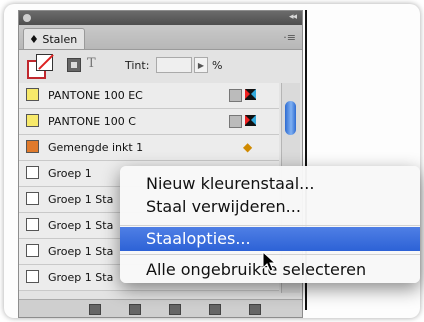  I want to click on tint-input, so click(174, 65).